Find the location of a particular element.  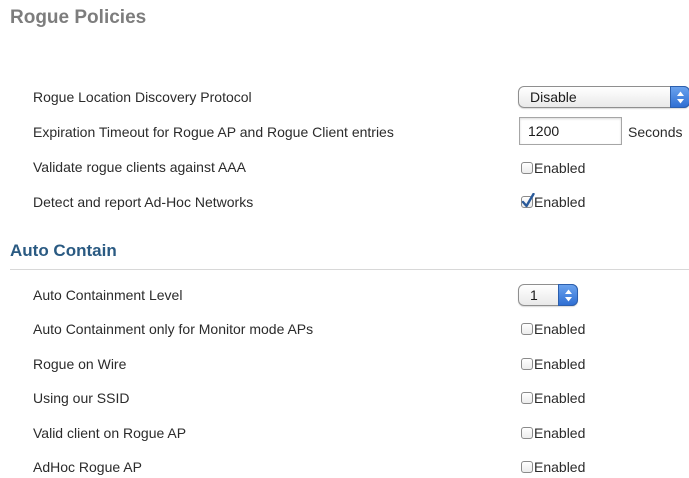

expiration-timeout-input is located at coordinates (570, 131).